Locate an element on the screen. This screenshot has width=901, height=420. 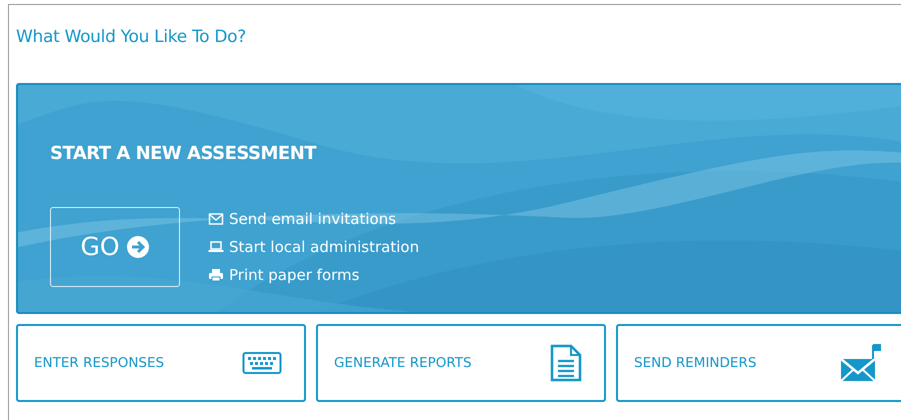
keyboard-icon is located at coordinates (262, 363).